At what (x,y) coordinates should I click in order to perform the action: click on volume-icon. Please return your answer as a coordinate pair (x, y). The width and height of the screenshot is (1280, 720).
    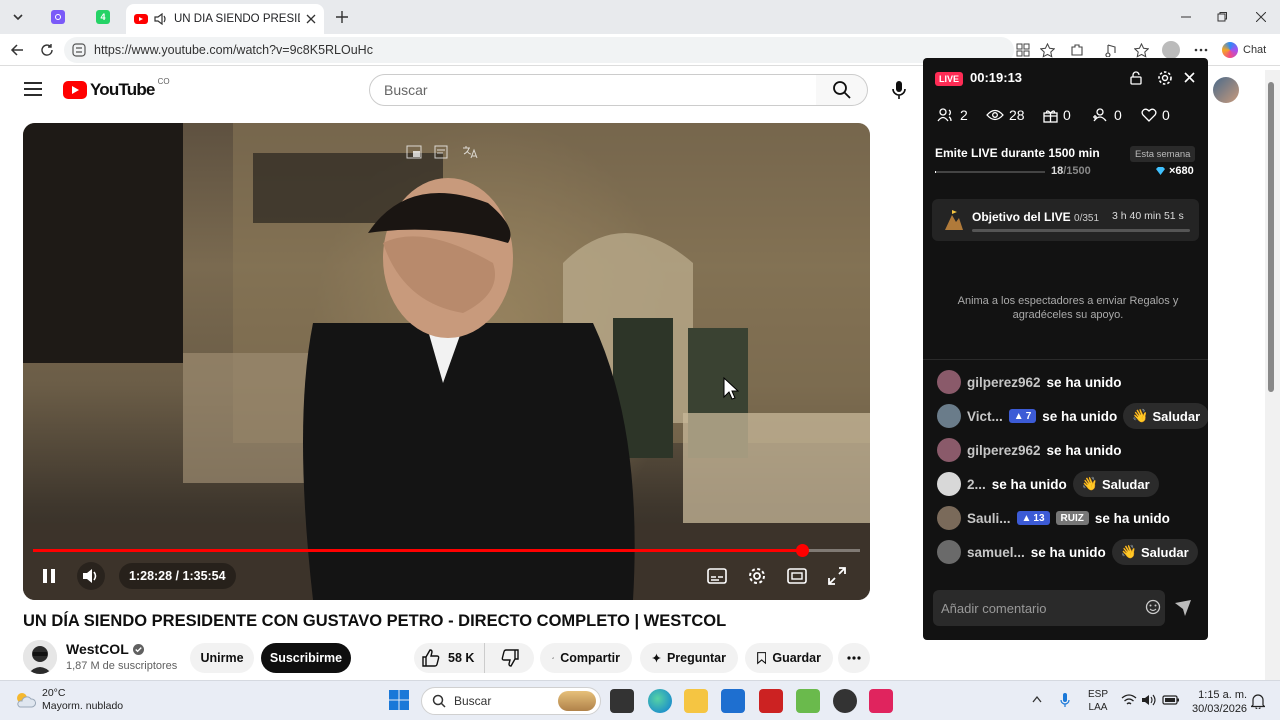
    Looking at the image, I should click on (90, 576).